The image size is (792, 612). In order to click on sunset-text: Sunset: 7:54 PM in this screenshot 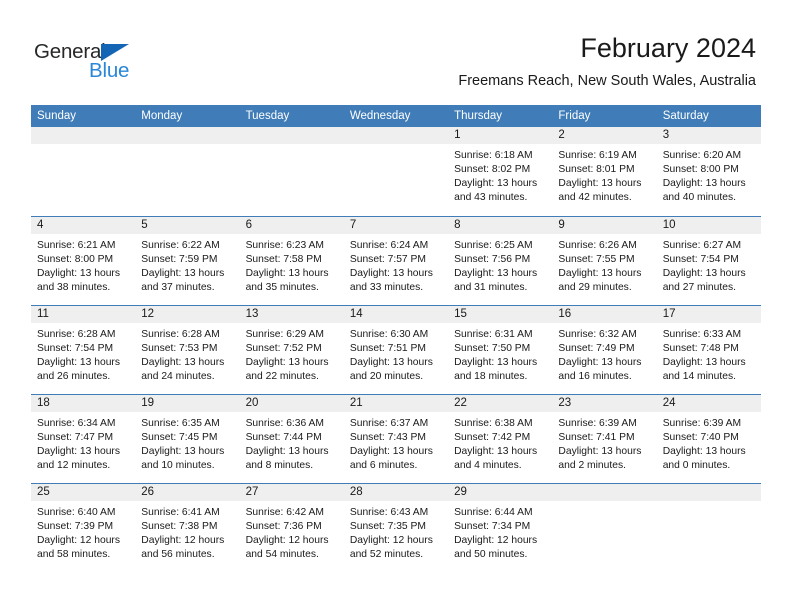, I will do `click(700, 259)`.